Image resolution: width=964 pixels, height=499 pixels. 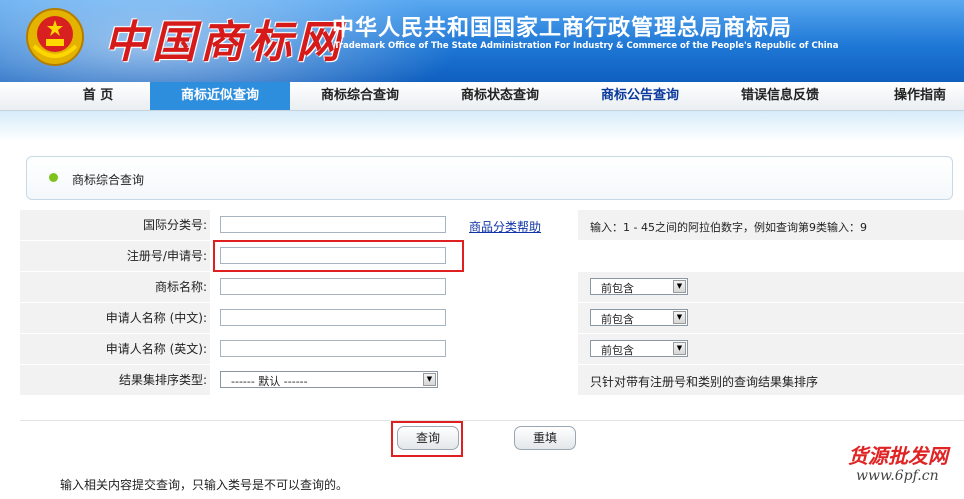 I want to click on nav-similar-search: 商标近似查询, so click(x=220, y=96).